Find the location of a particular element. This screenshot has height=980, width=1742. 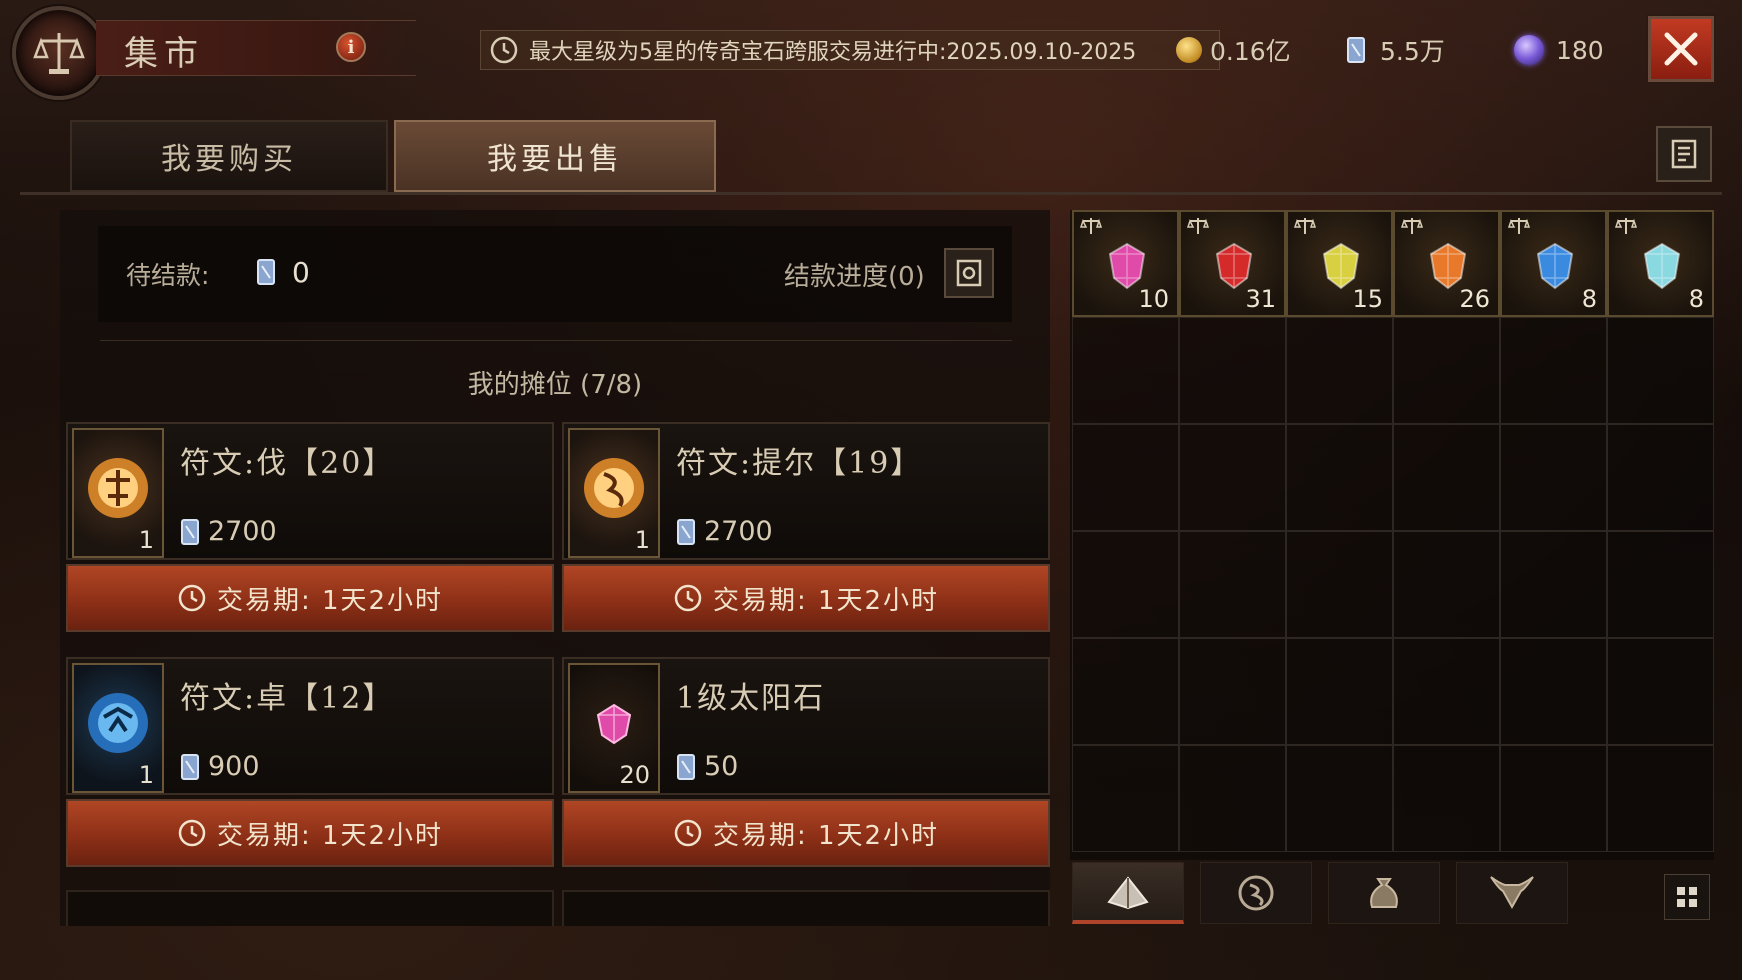

pouch-category-tab is located at coordinates (1384, 893).